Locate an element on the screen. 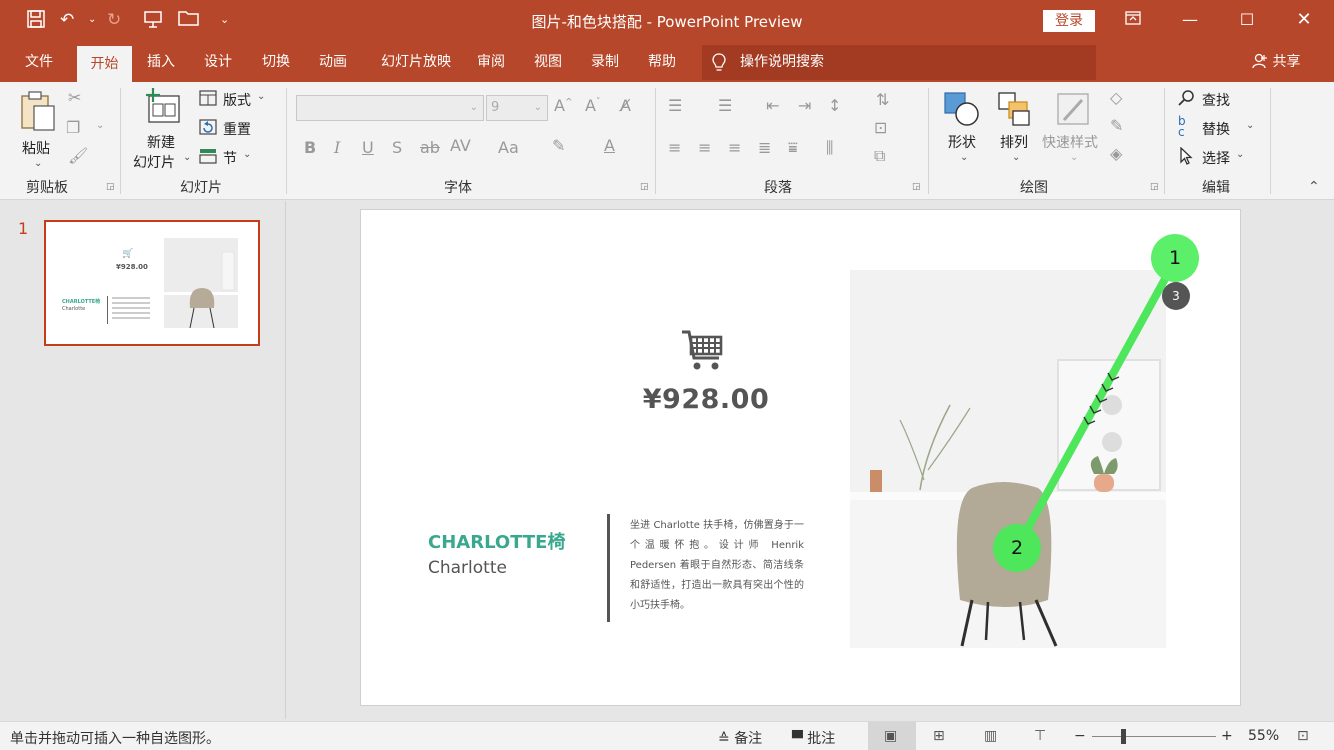 The height and width of the screenshot is (750, 1334). align-center-icon: ≡ is located at coordinates (705, 147).